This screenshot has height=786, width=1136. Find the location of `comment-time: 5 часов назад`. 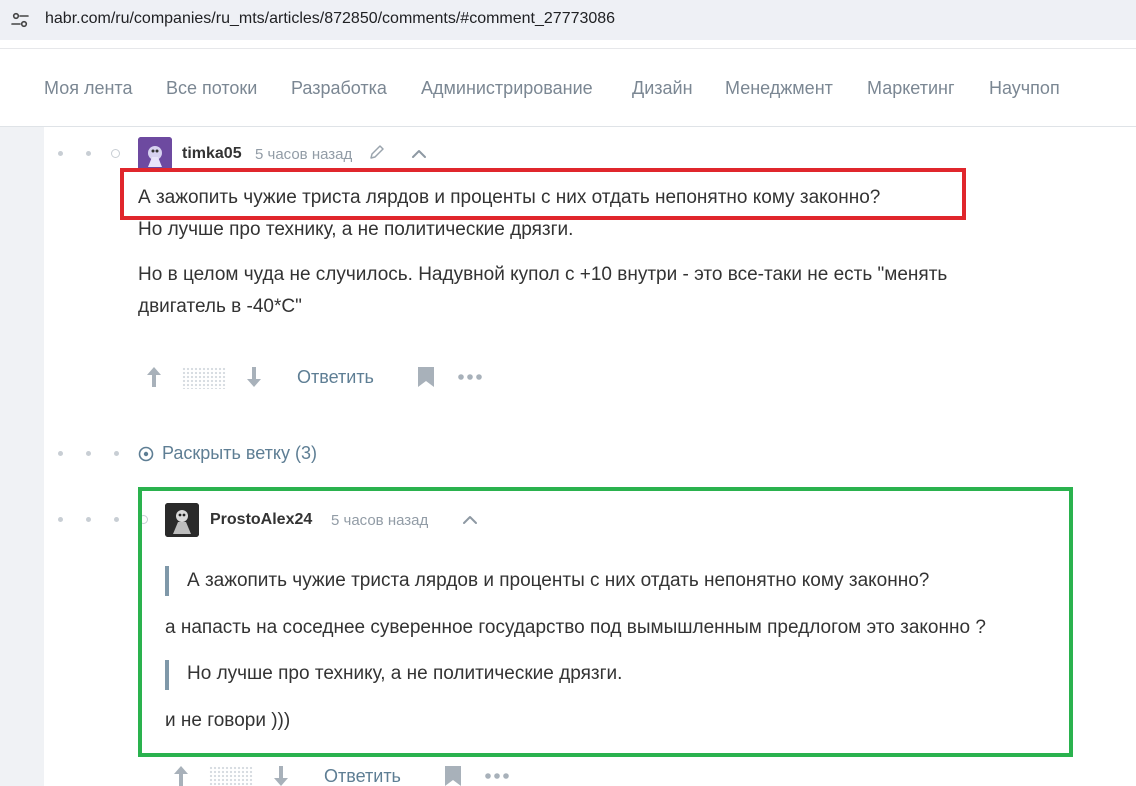

comment-time: 5 часов назад is located at coordinates (303, 154).